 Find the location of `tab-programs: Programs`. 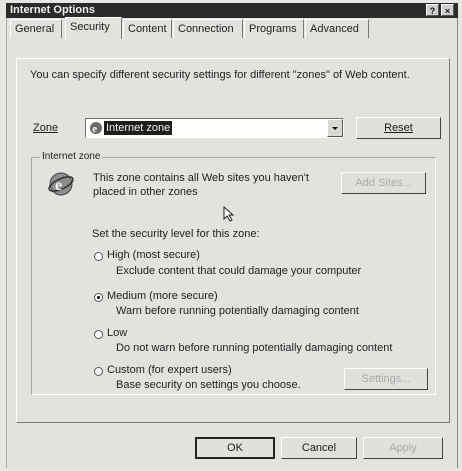

tab-programs: Programs is located at coordinates (274, 28).